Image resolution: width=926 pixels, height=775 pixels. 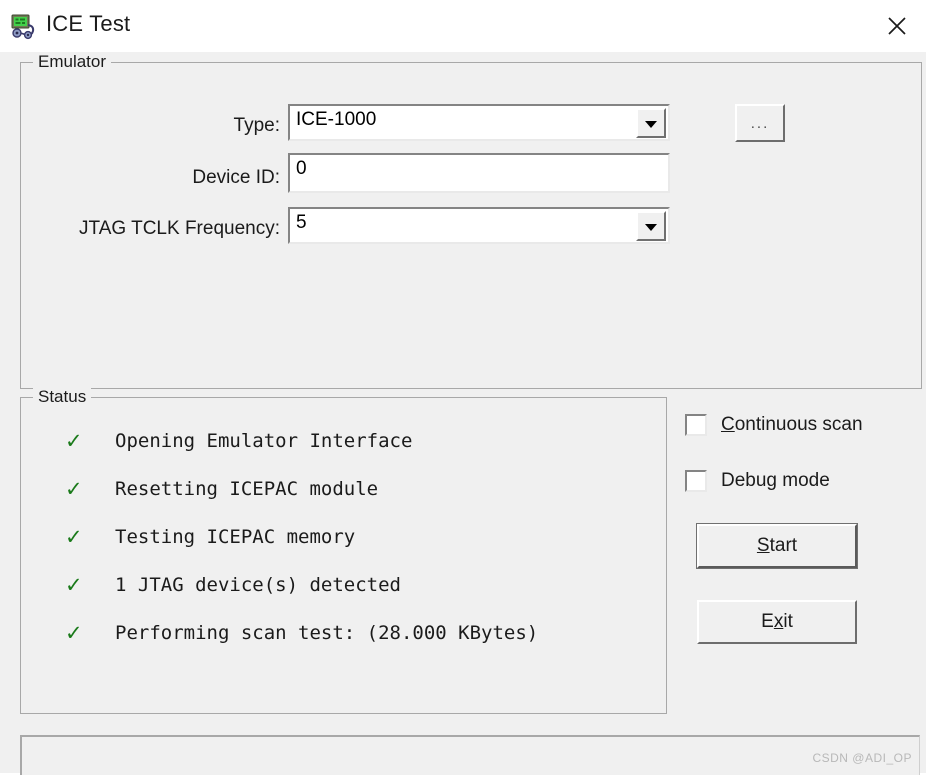 What do you see at coordinates (798, 424) in the screenshot?
I see `continuous-scan-rest: ontinuous scan` at bounding box center [798, 424].